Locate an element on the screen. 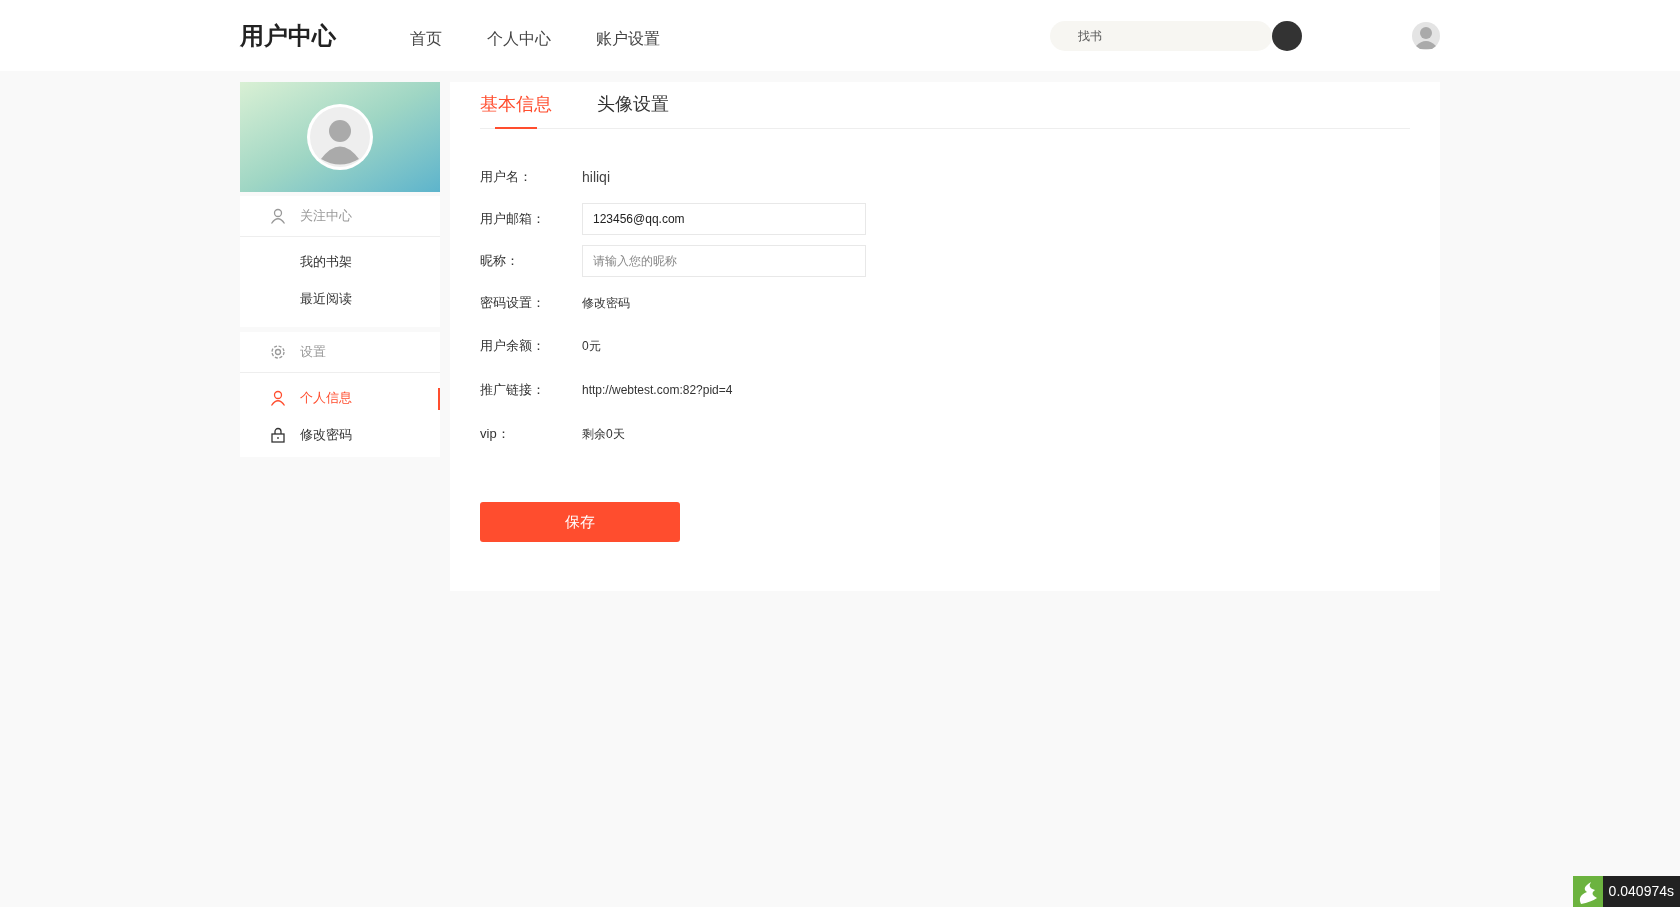 This screenshot has height=907, width=1680. nav-link: 账户设置 is located at coordinates (628, 38).